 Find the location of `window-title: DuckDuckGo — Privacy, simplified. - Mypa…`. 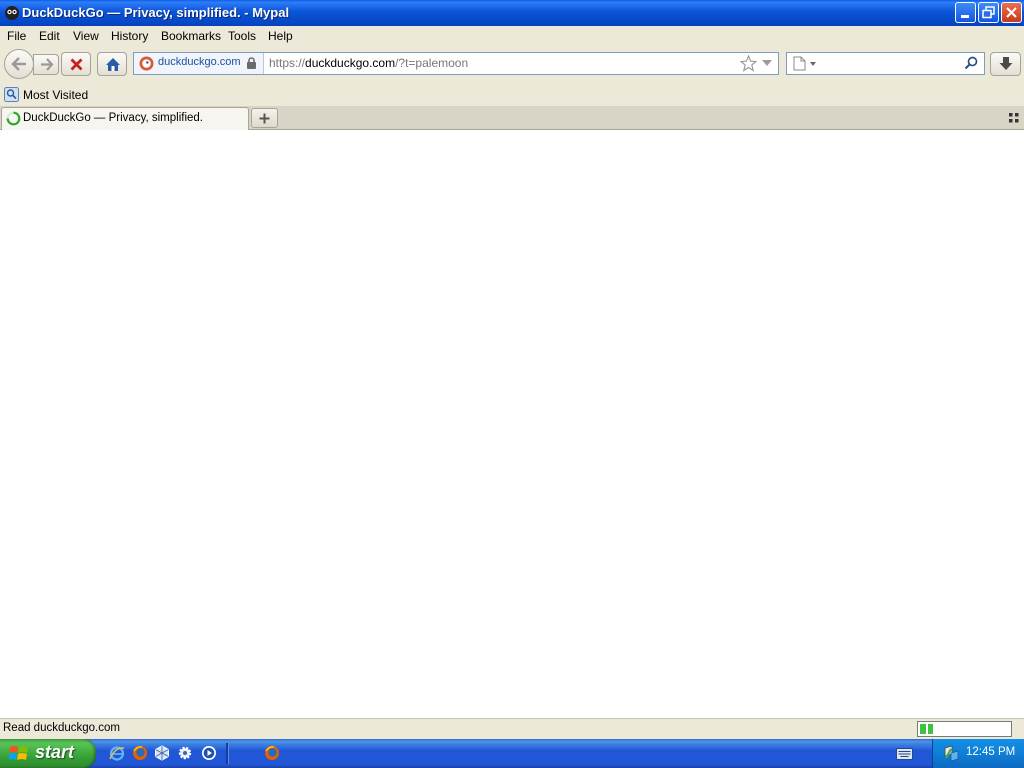

window-title: DuckDuckGo — Privacy, simplified. - Mypa… is located at coordinates (156, 12).